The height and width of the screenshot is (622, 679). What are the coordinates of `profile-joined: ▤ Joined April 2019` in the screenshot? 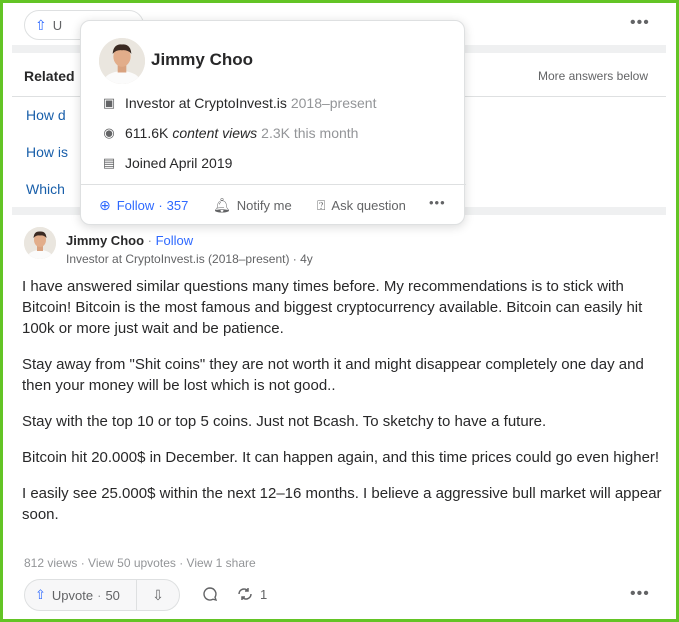 It's located at (167, 163).